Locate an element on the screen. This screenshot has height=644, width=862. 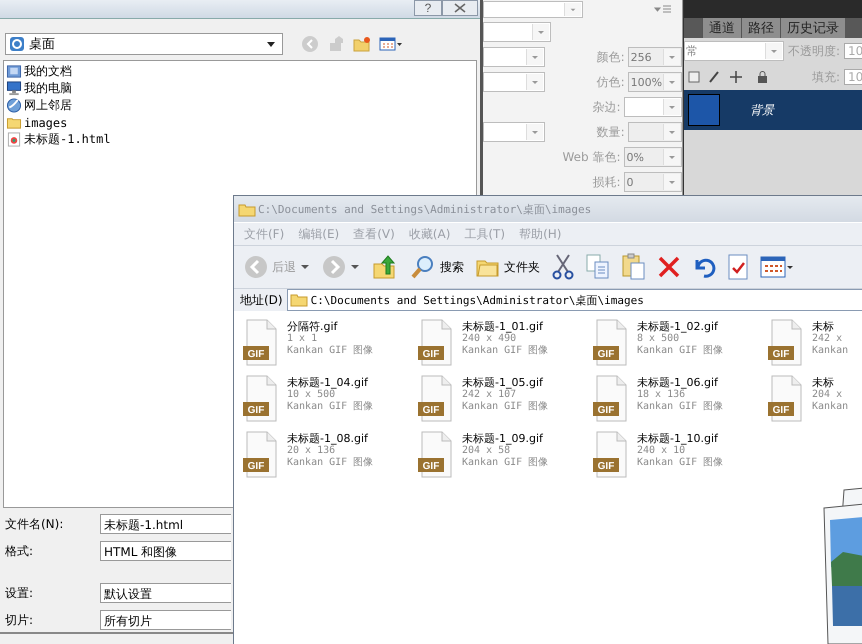
file-list-item: images is located at coordinates (240, 122).